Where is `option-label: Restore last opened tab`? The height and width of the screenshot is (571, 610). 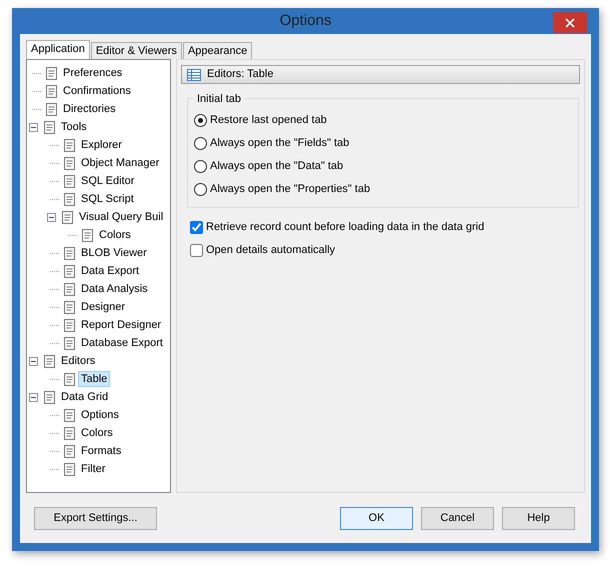
option-label: Restore last opened tab is located at coordinates (268, 120).